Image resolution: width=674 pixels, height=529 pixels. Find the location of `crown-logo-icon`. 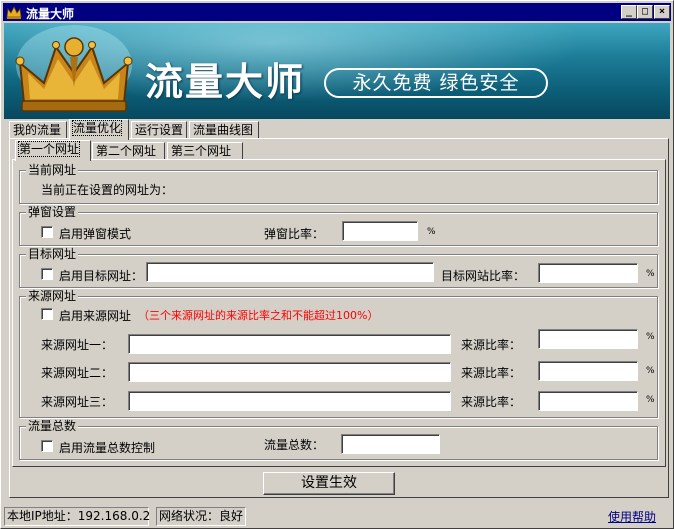

crown-logo-icon is located at coordinates (74, 68).